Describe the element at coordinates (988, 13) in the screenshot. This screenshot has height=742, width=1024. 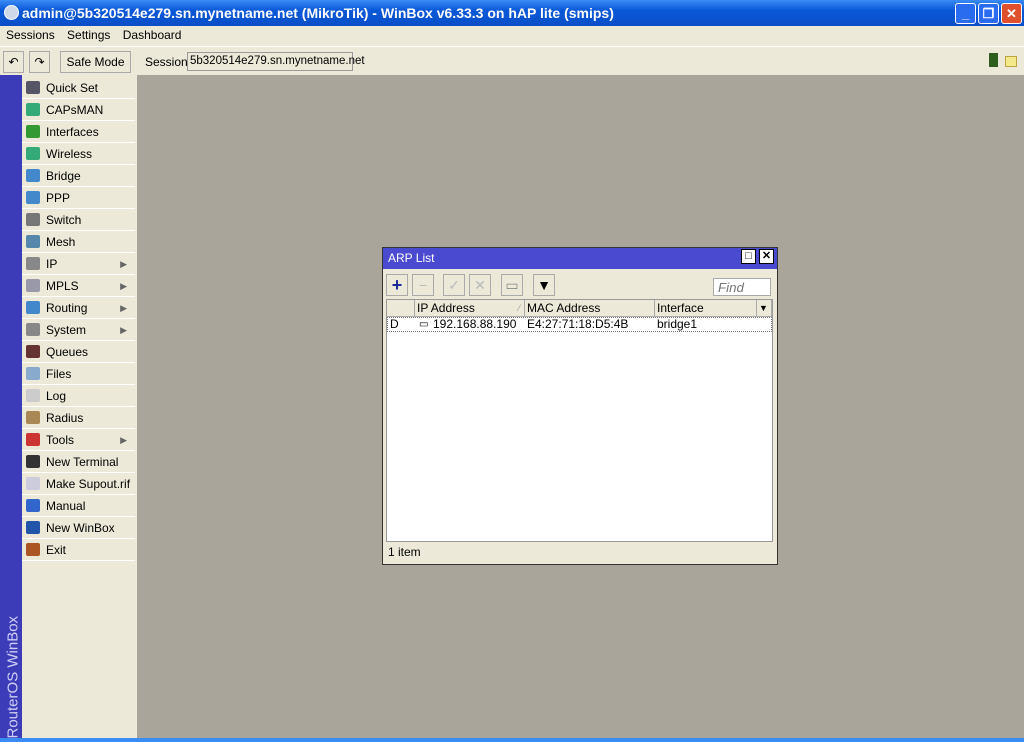
I see `restore-button: ❐` at that location.